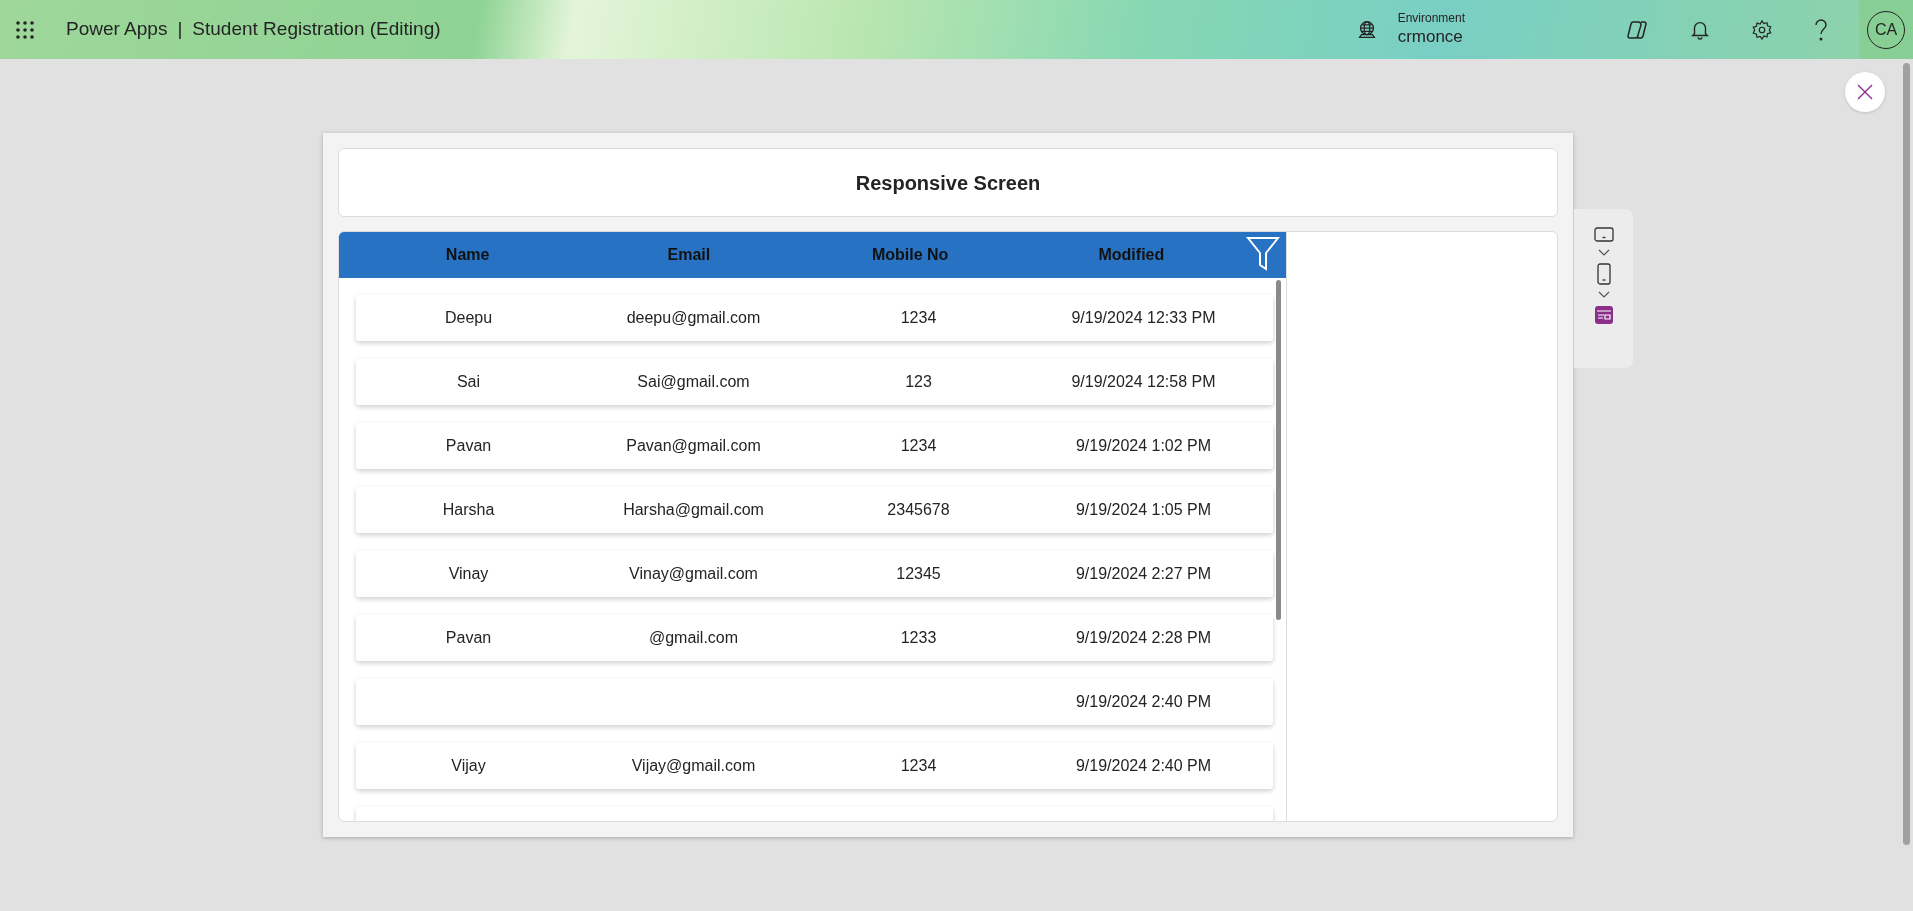  I want to click on row-cell-text: Vinay, so click(468, 574).